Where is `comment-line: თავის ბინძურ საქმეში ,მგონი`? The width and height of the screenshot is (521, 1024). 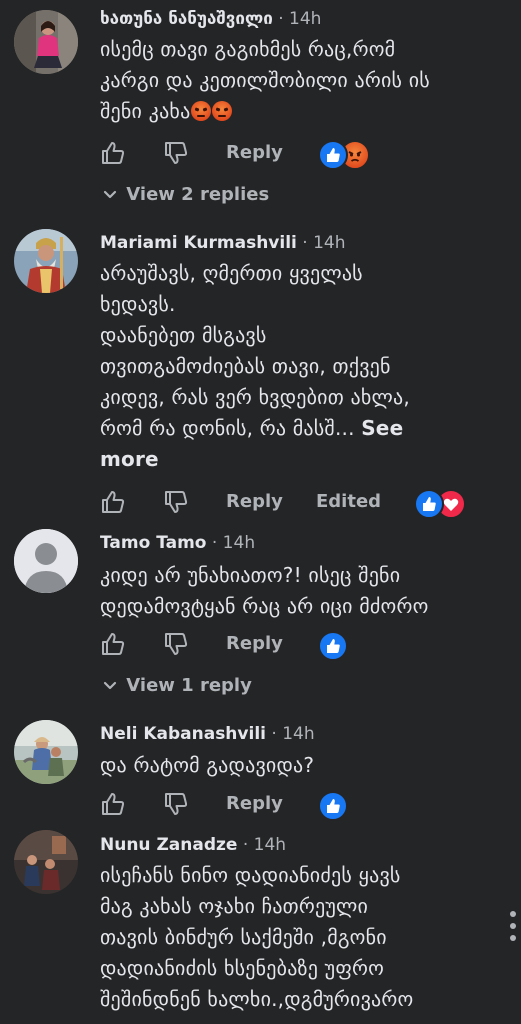
comment-line: თავის ბინძურ საქმეში ,მგონი is located at coordinates (243, 937).